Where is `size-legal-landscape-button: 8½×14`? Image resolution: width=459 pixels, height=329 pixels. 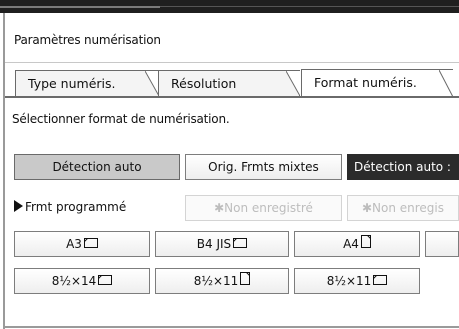
size-legal-landscape-button: 8½×14 is located at coordinates (82, 281).